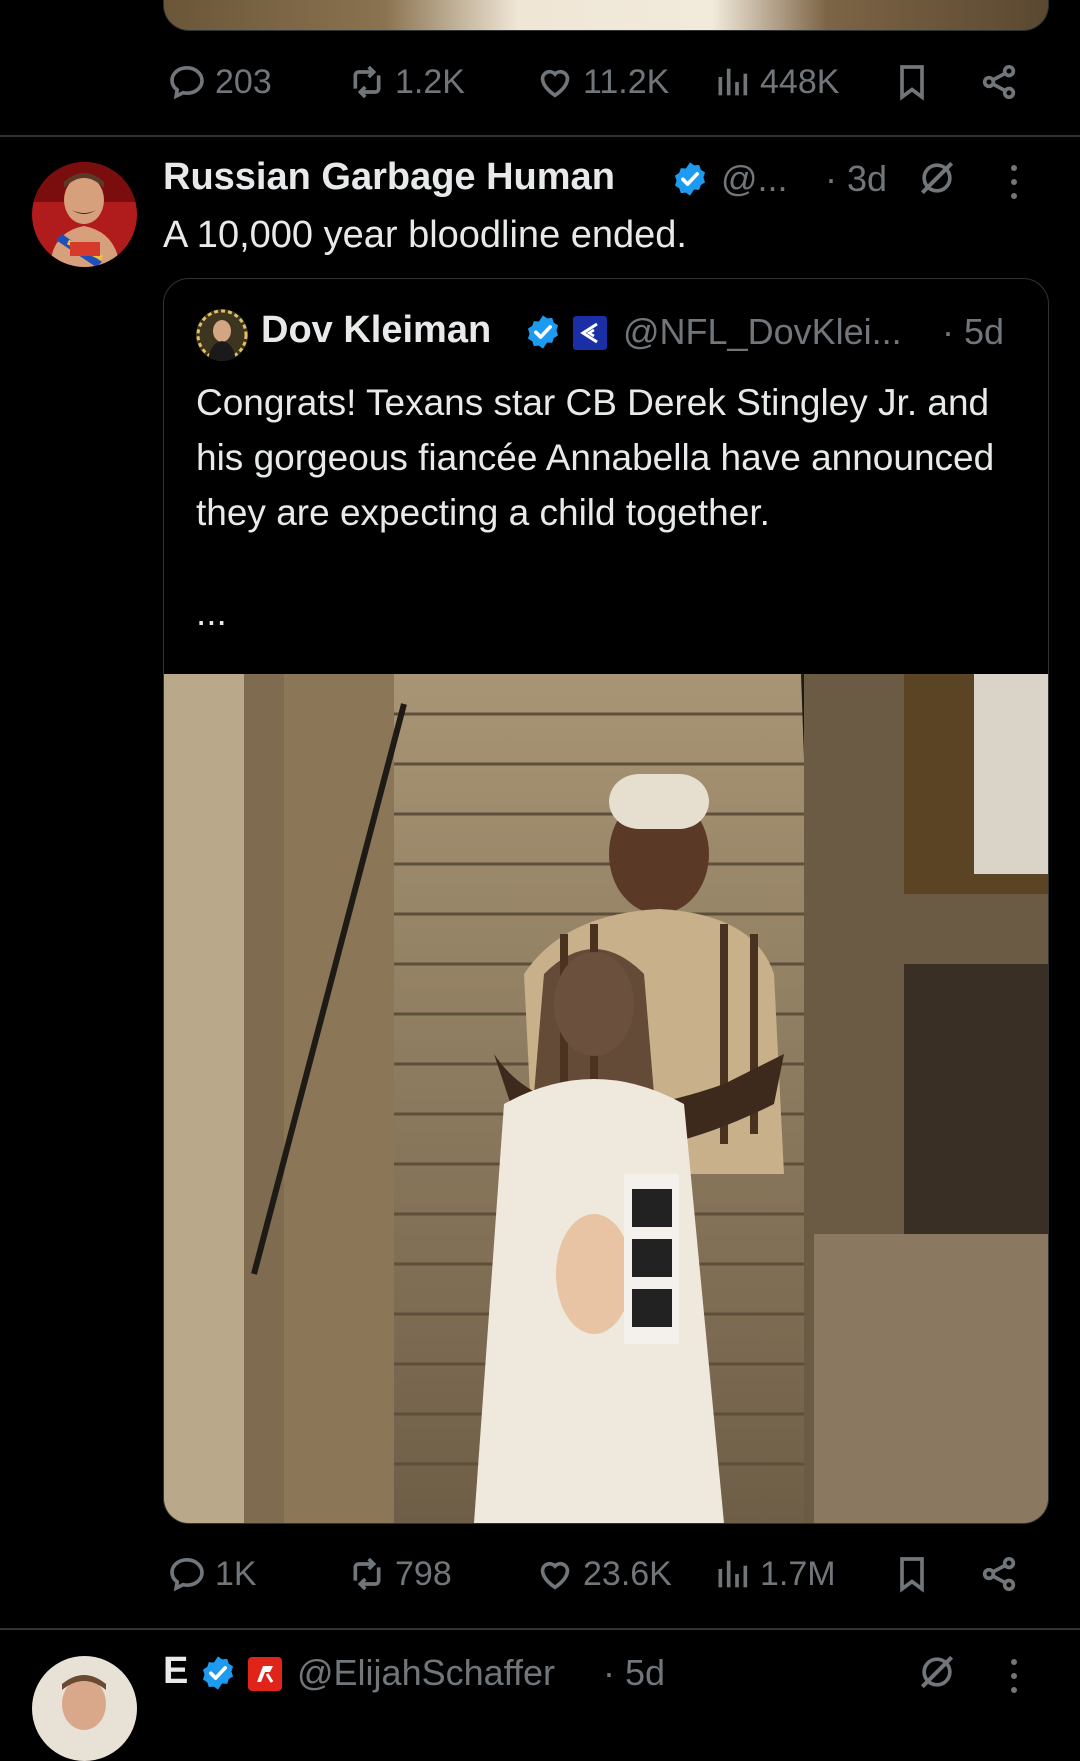  I want to click on next-tweet-time: · 5d, so click(634, 1673).